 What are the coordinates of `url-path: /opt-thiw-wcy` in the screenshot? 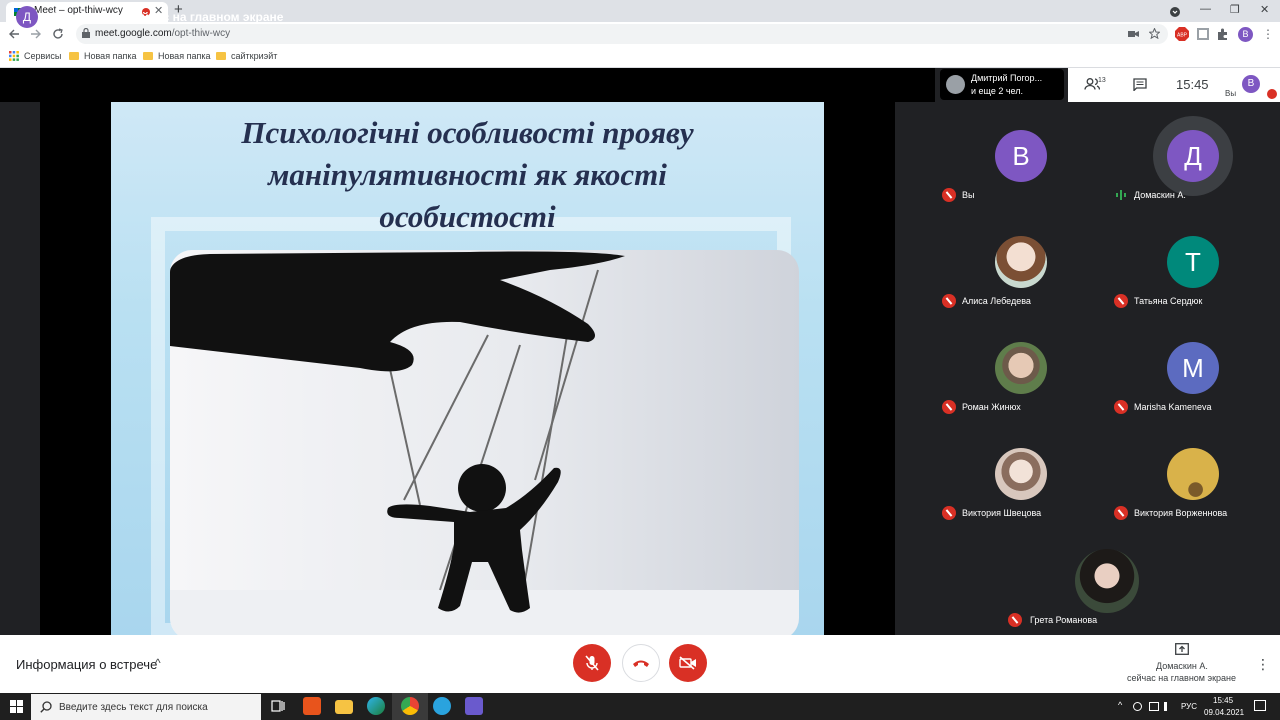 It's located at (201, 33).